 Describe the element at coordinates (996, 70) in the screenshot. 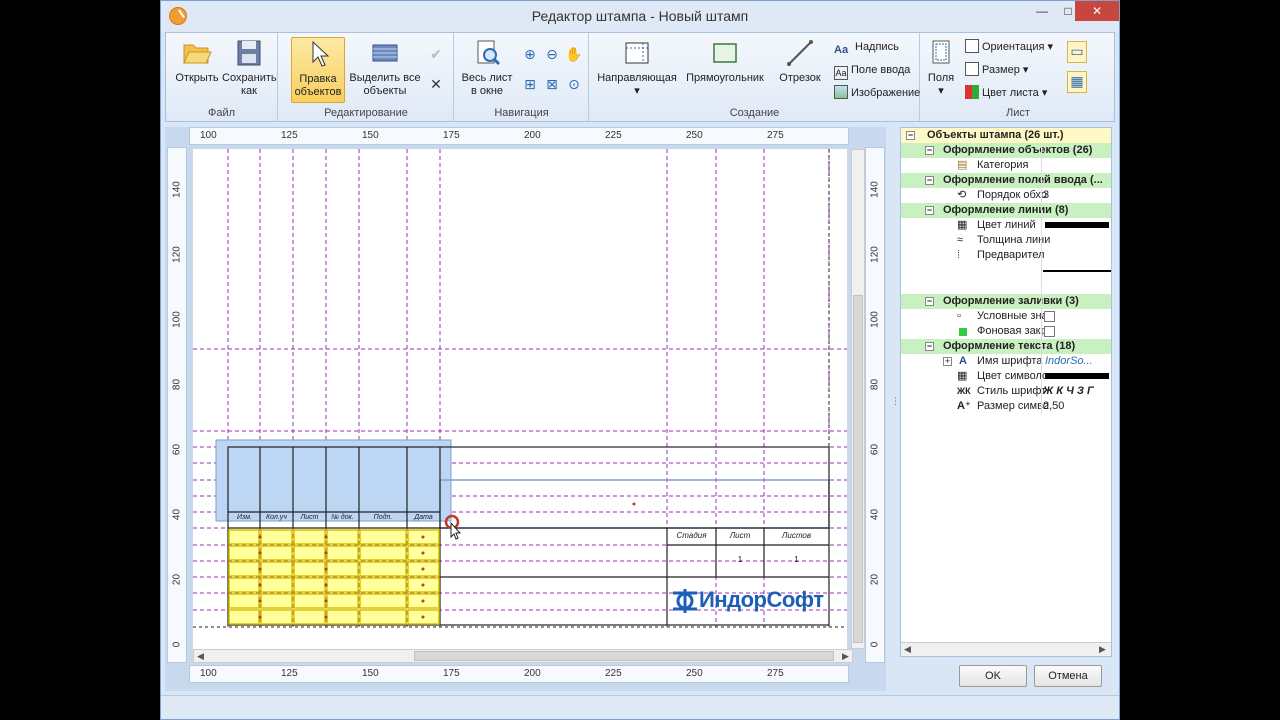

I see `size-button: Размер ▾` at that location.